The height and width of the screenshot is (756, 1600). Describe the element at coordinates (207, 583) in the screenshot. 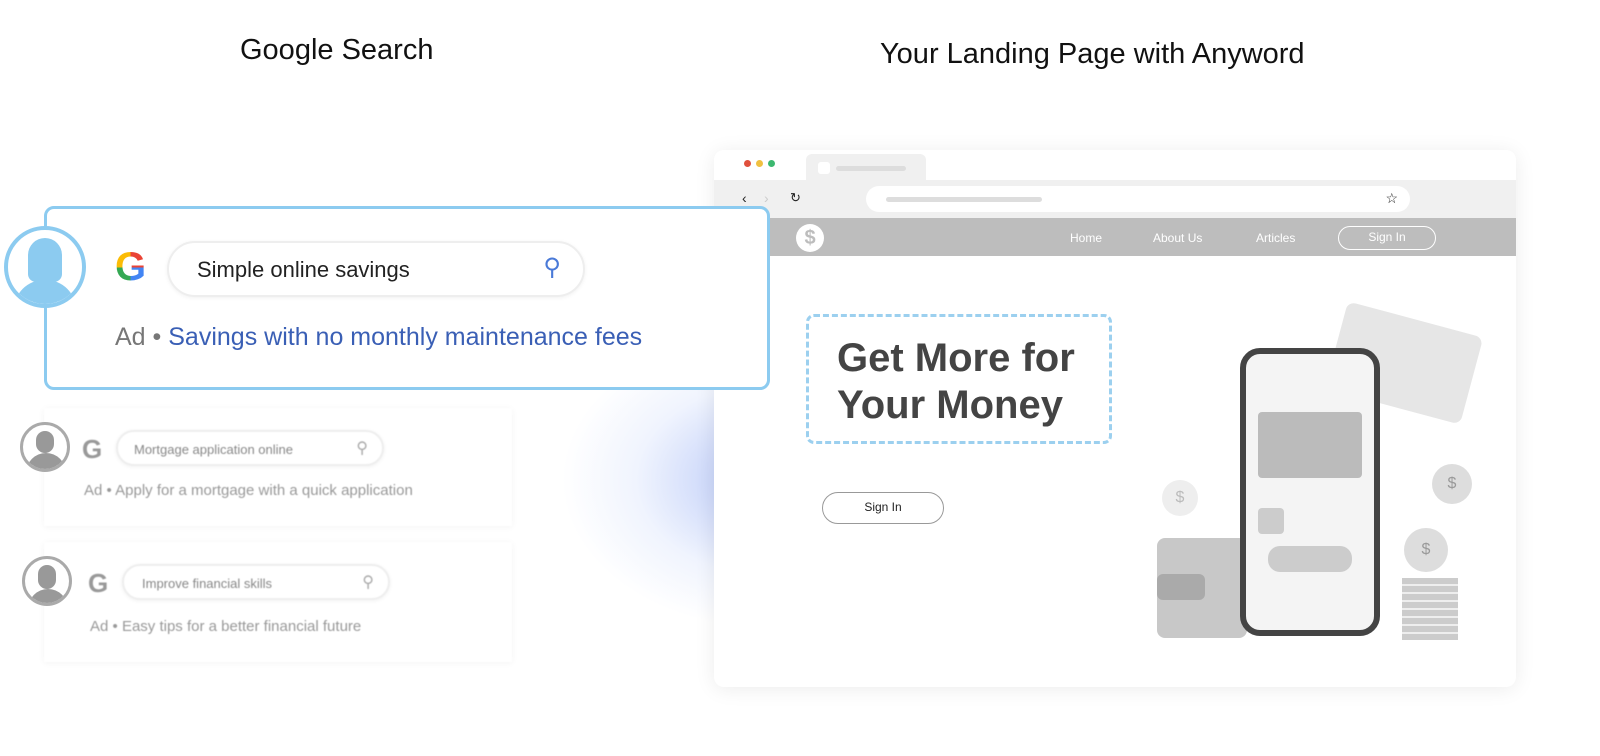

I see `search-query: Improve financial skills` at that location.